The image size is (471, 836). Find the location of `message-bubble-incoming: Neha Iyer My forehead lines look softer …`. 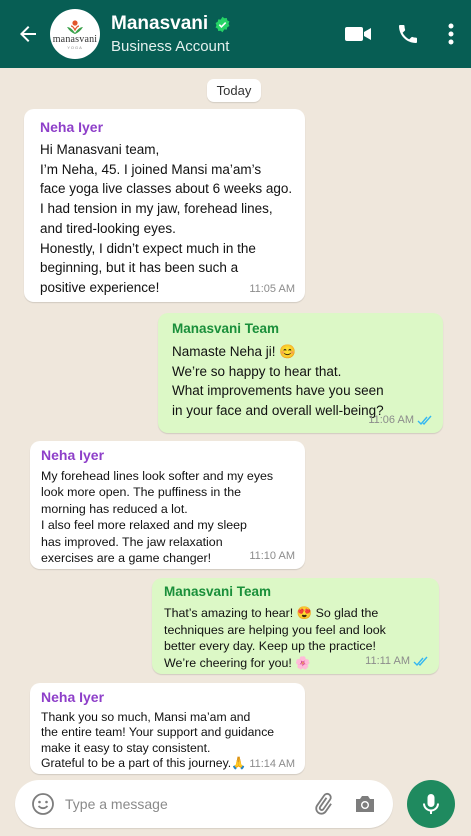

message-bubble-incoming: Neha Iyer My forehead lines look softer … is located at coordinates (167, 505).